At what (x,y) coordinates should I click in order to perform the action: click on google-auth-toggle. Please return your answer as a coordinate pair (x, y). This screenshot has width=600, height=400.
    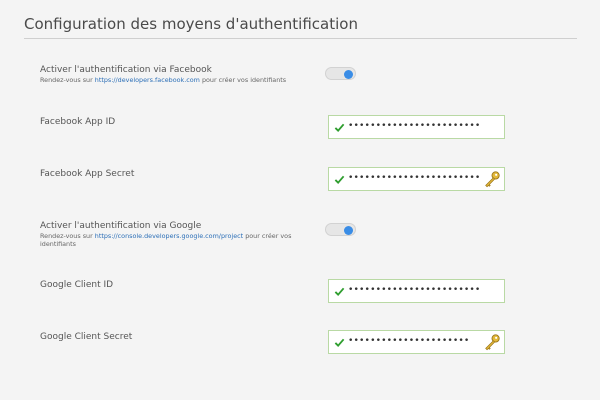
    Looking at the image, I should click on (340, 229).